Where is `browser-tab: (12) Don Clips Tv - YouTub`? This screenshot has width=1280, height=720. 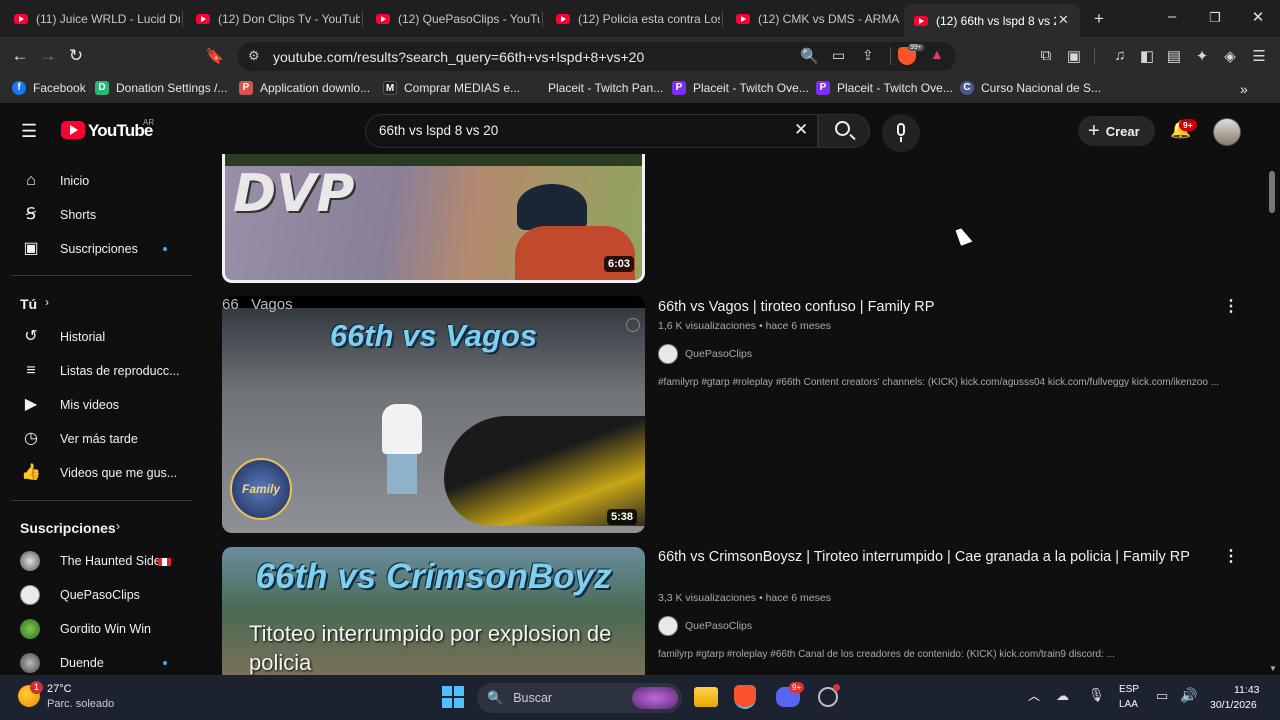
browser-tab: (12) Don Clips Tv - YouTub is located at coordinates (271, 19).